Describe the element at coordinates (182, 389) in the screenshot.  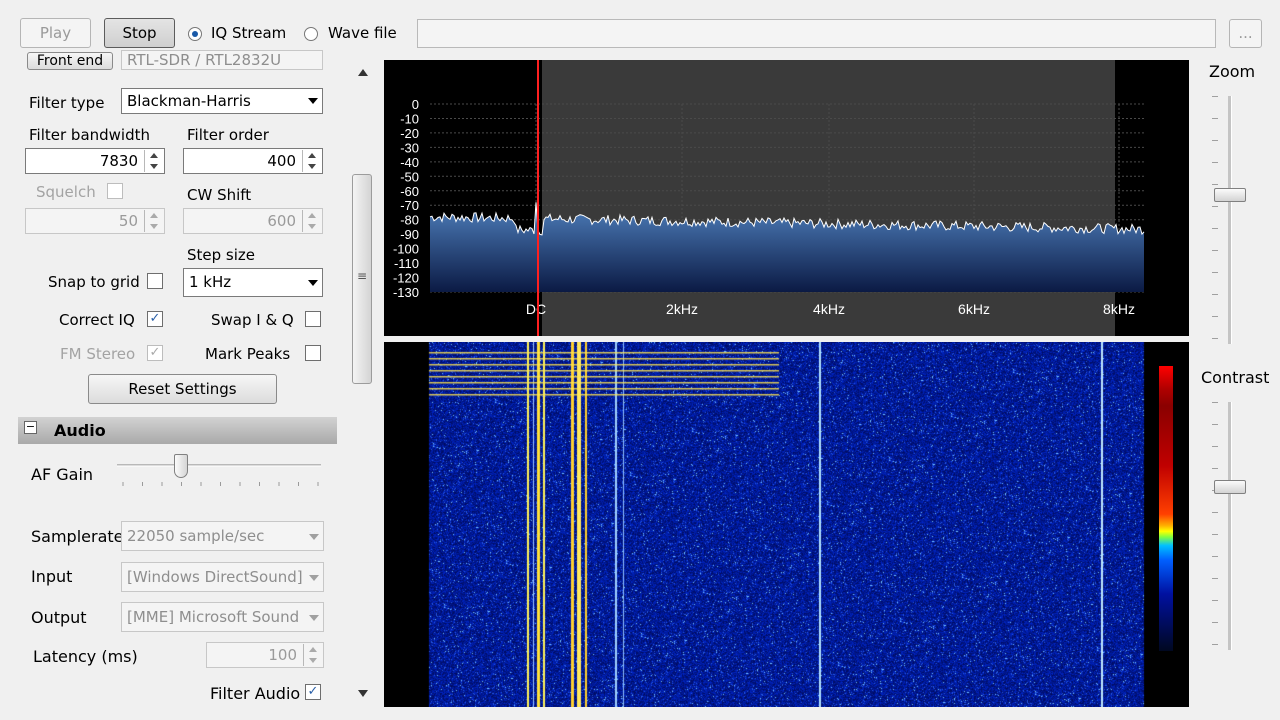
I see `reset-settings-button: Reset Settings` at that location.